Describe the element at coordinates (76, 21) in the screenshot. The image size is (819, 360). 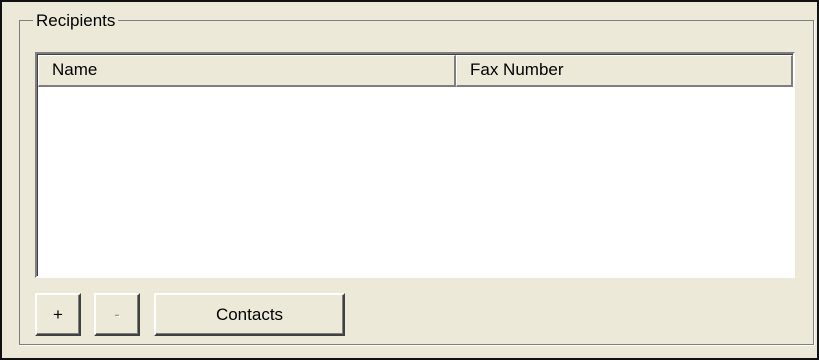
I see `recipients-group-label: Recipients` at that location.